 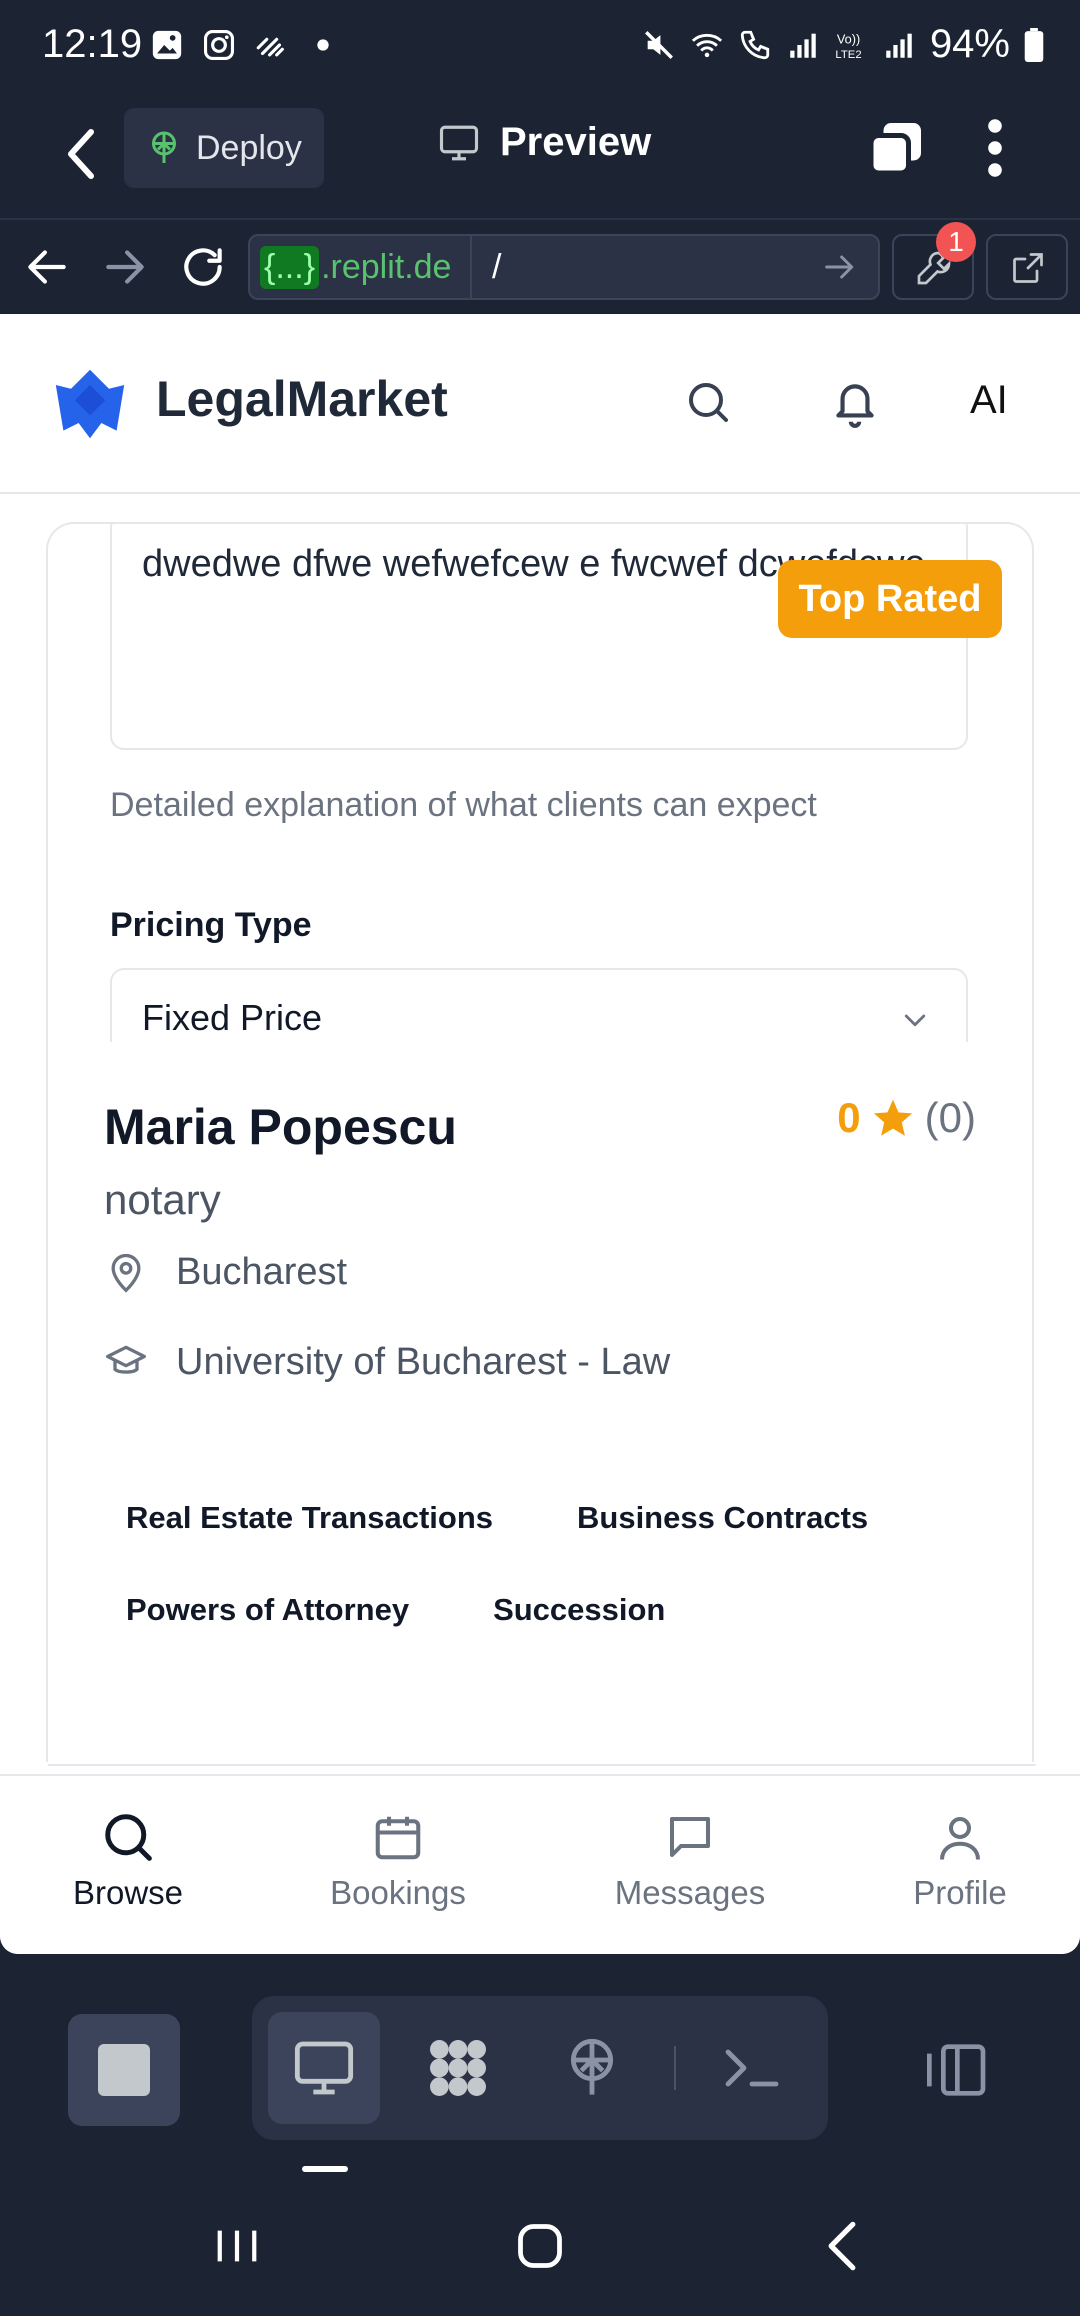 I want to click on card-divider, so click(x=542, y=1765).